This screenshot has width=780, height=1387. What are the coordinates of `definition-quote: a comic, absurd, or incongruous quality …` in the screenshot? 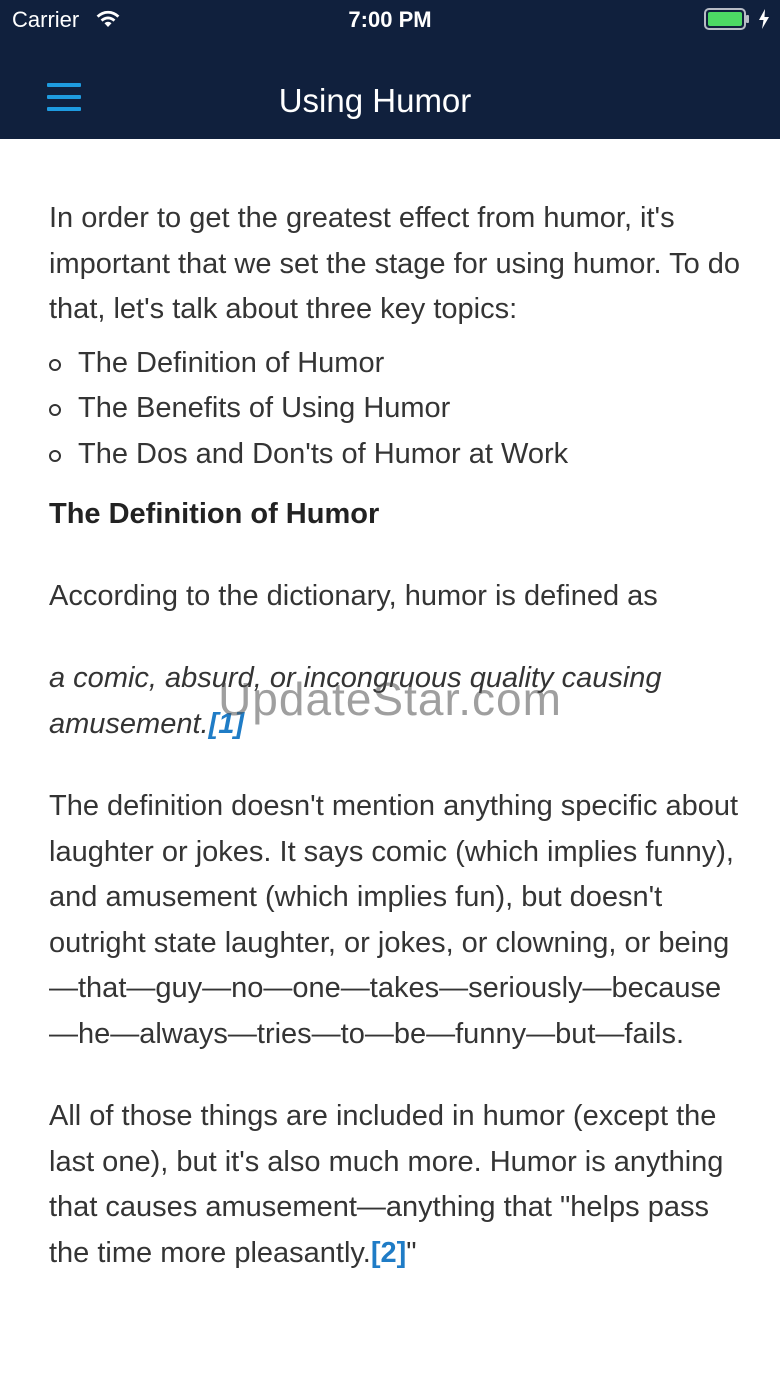 It's located at (399, 701).